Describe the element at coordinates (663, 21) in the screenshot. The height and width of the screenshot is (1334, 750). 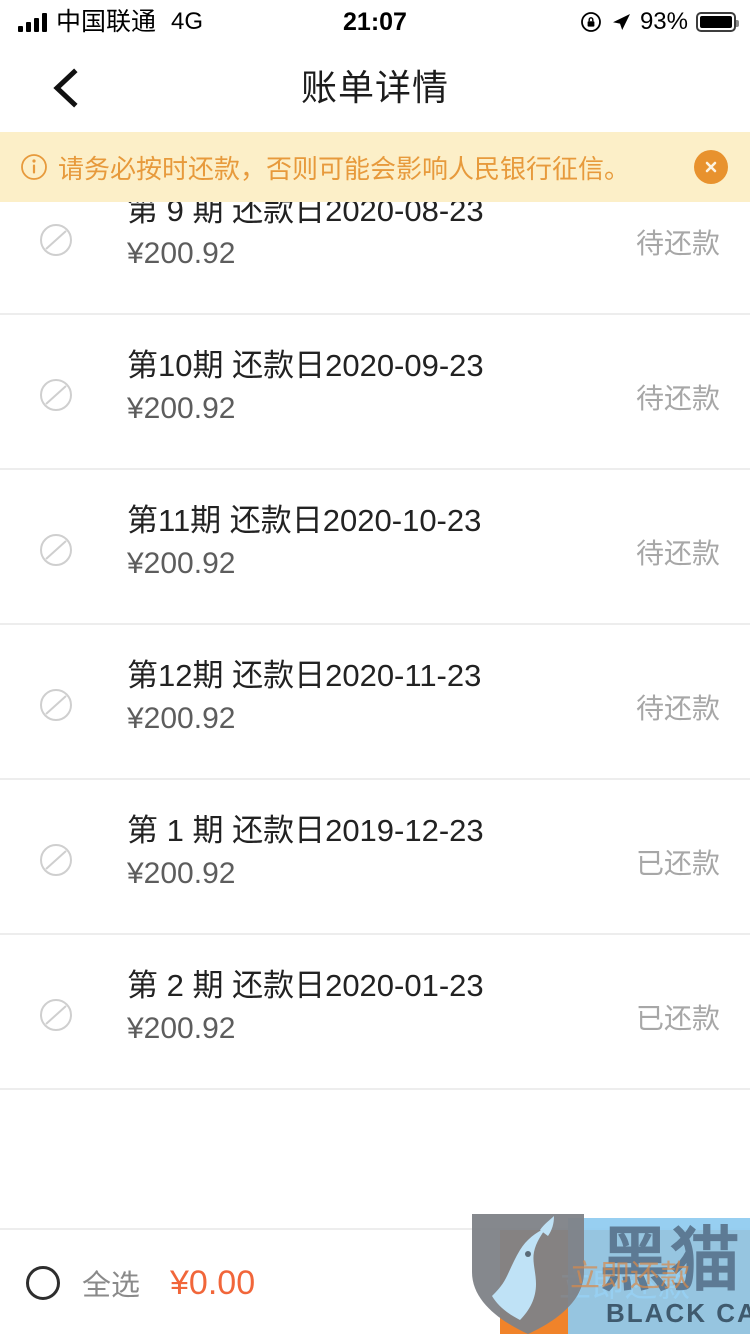
I see `battery-percent-label: 93%` at that location.